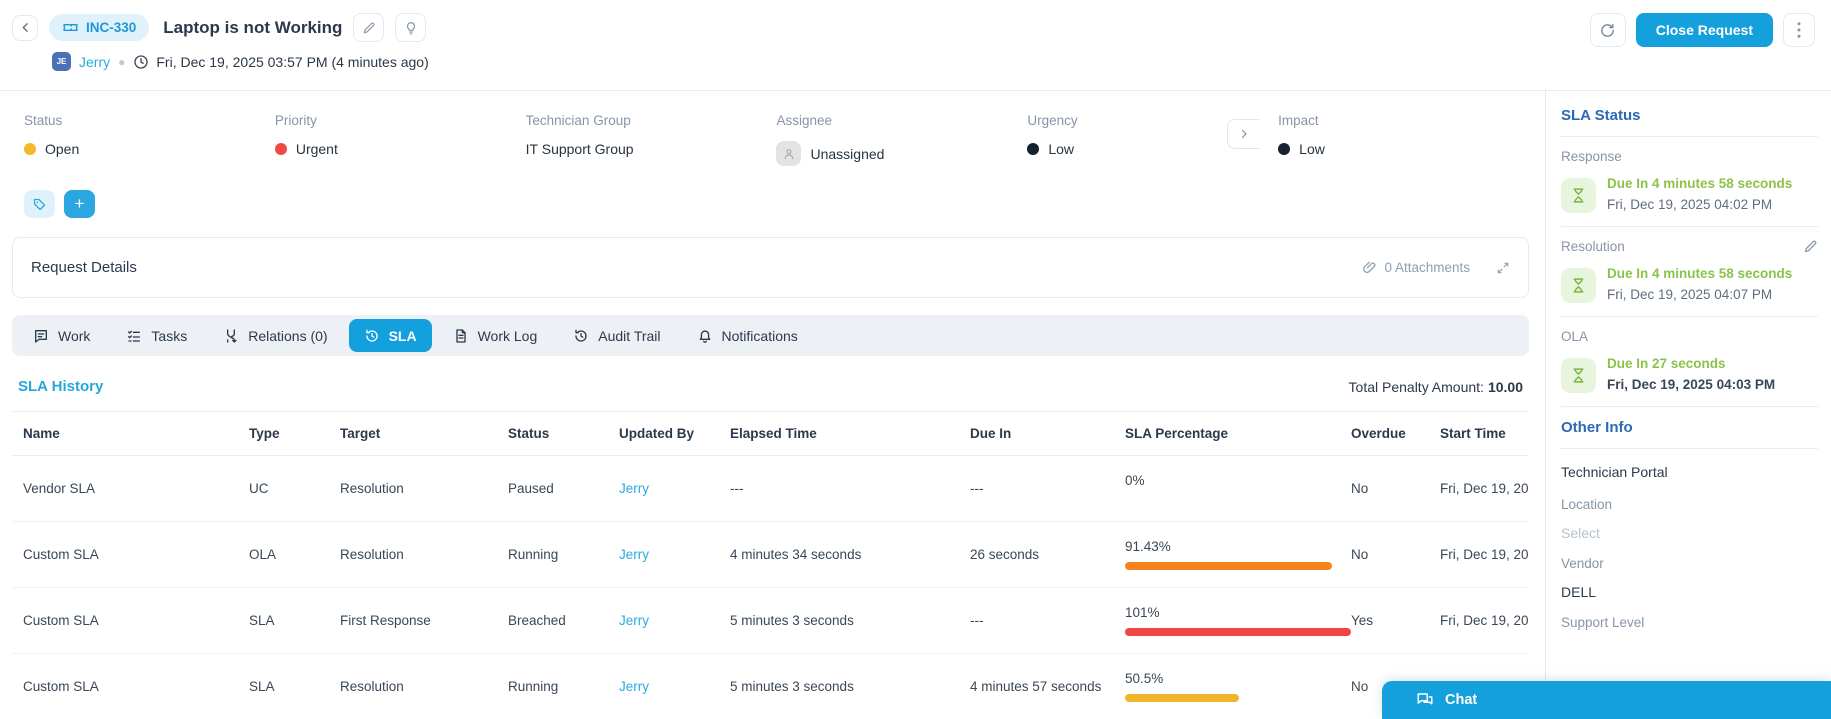 This screenshot has height=719, width=1831. I want to click on sla-percentage: 50.5%, so click(1238, 686).